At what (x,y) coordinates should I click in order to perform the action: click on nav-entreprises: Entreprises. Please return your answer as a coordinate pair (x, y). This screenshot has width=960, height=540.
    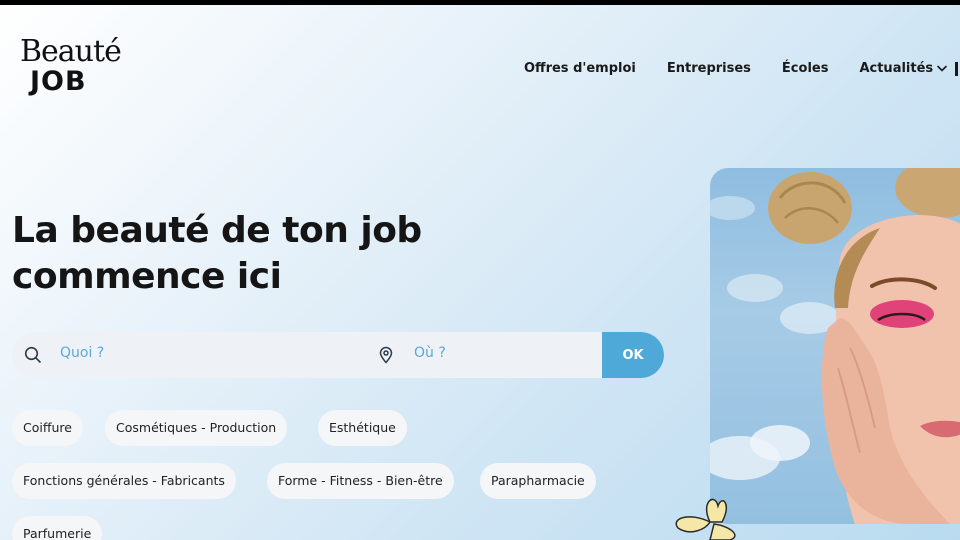
    Looking at the image, I should click on (709, 68).